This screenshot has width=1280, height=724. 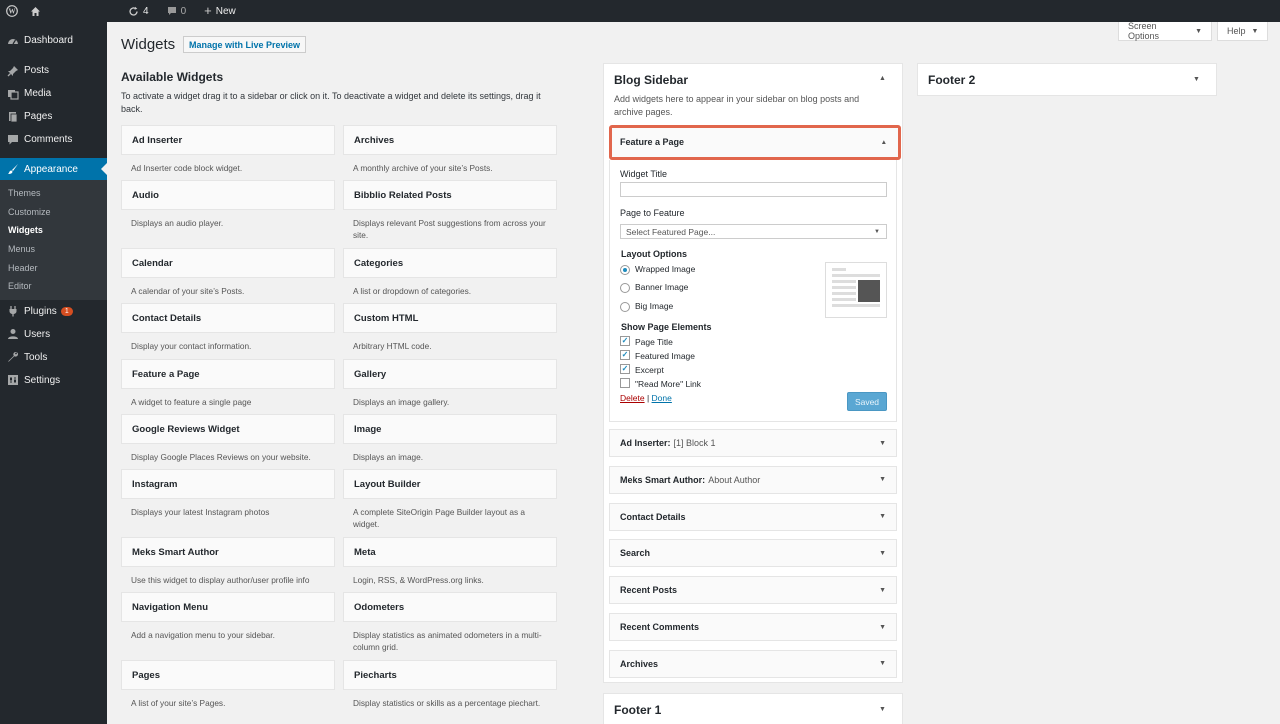 I want to click on feature-a-page-widget-header: Feature a Page ▲, so click(x=755, y=142).